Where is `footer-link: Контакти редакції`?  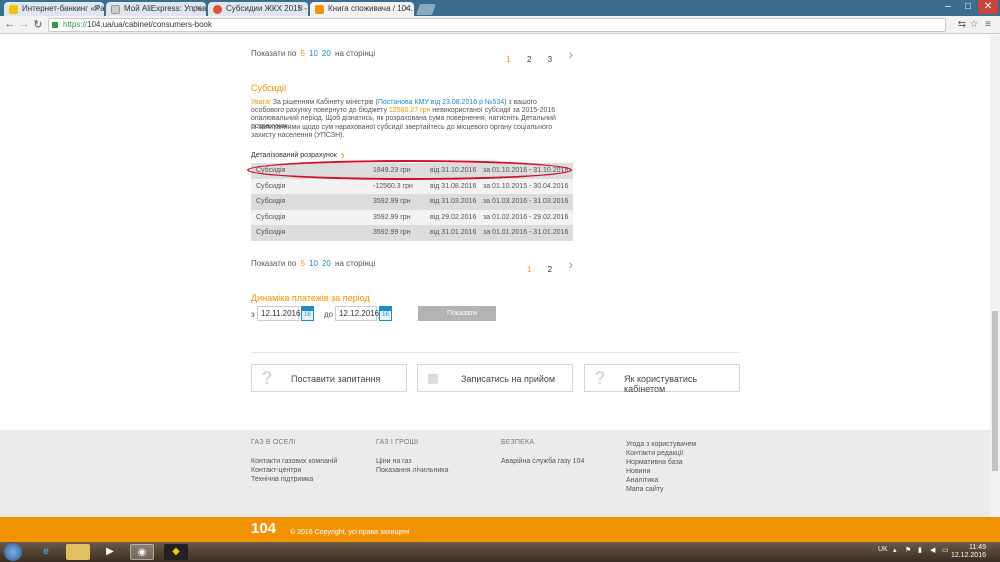 footer-link: Контакти редакції is located at coordinates (661, 453).